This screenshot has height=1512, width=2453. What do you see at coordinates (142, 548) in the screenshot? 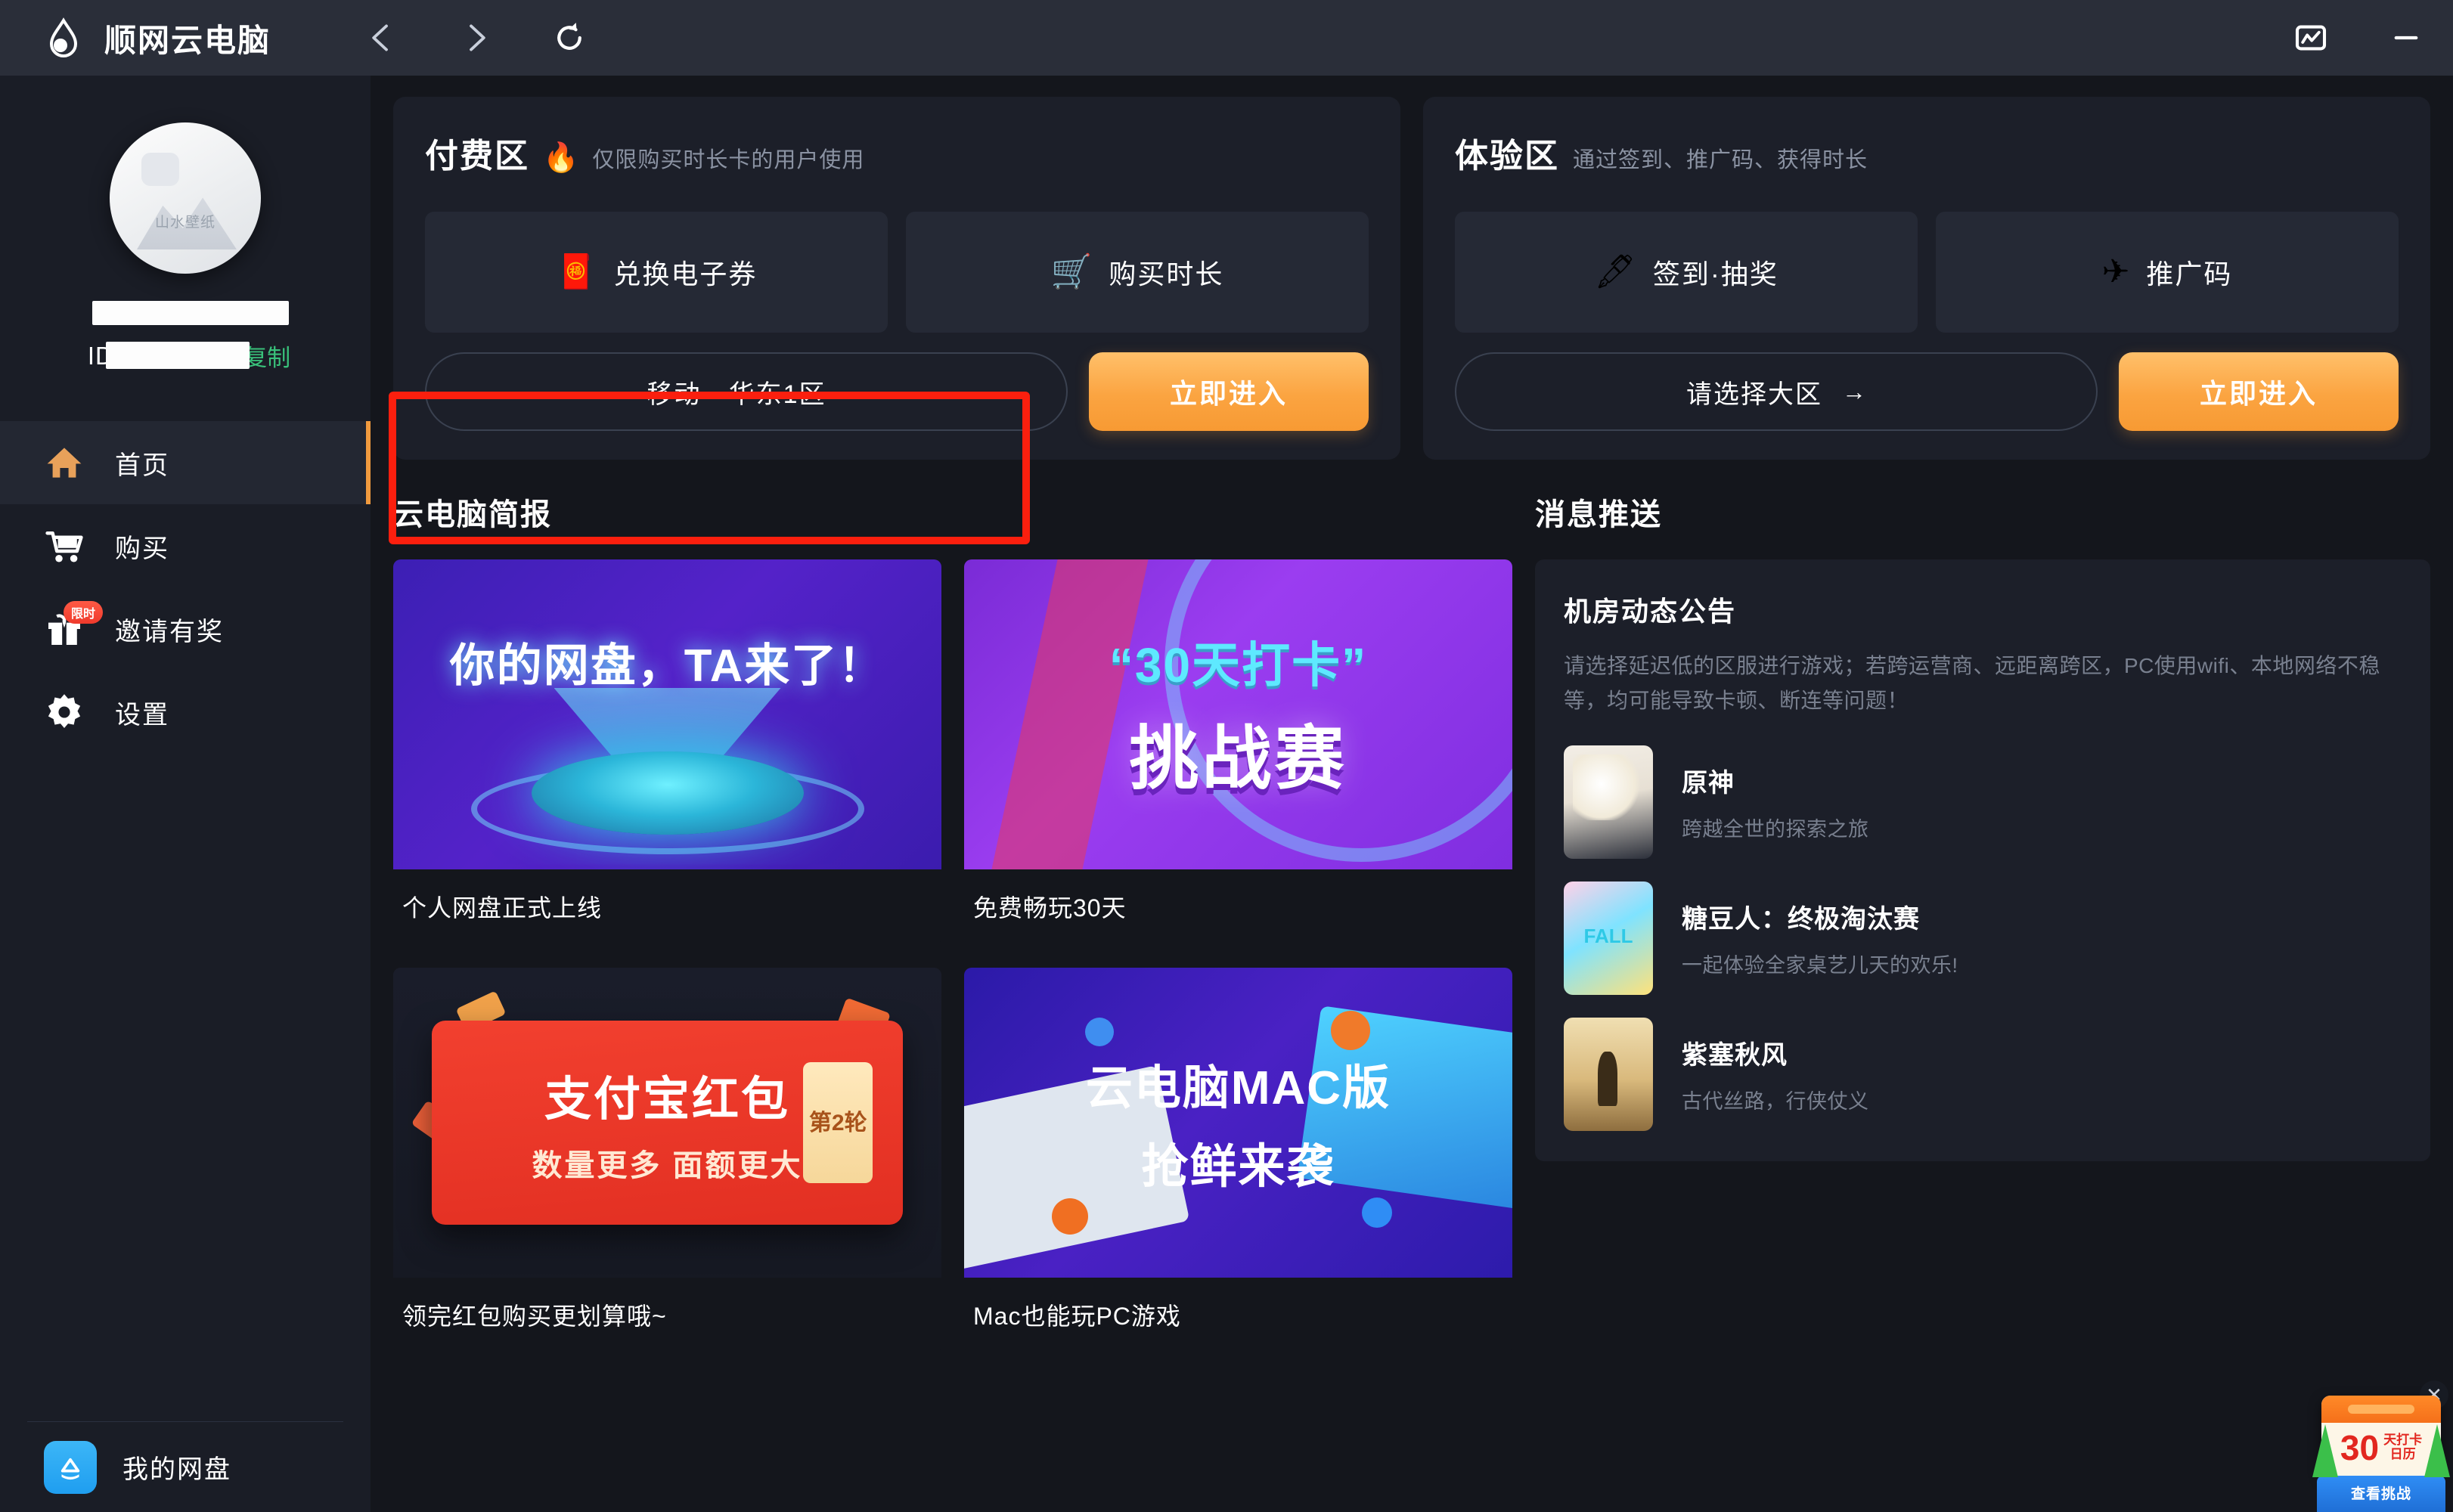
I see `sidebar-item-label: 购买` at bounding box center [142, 548].